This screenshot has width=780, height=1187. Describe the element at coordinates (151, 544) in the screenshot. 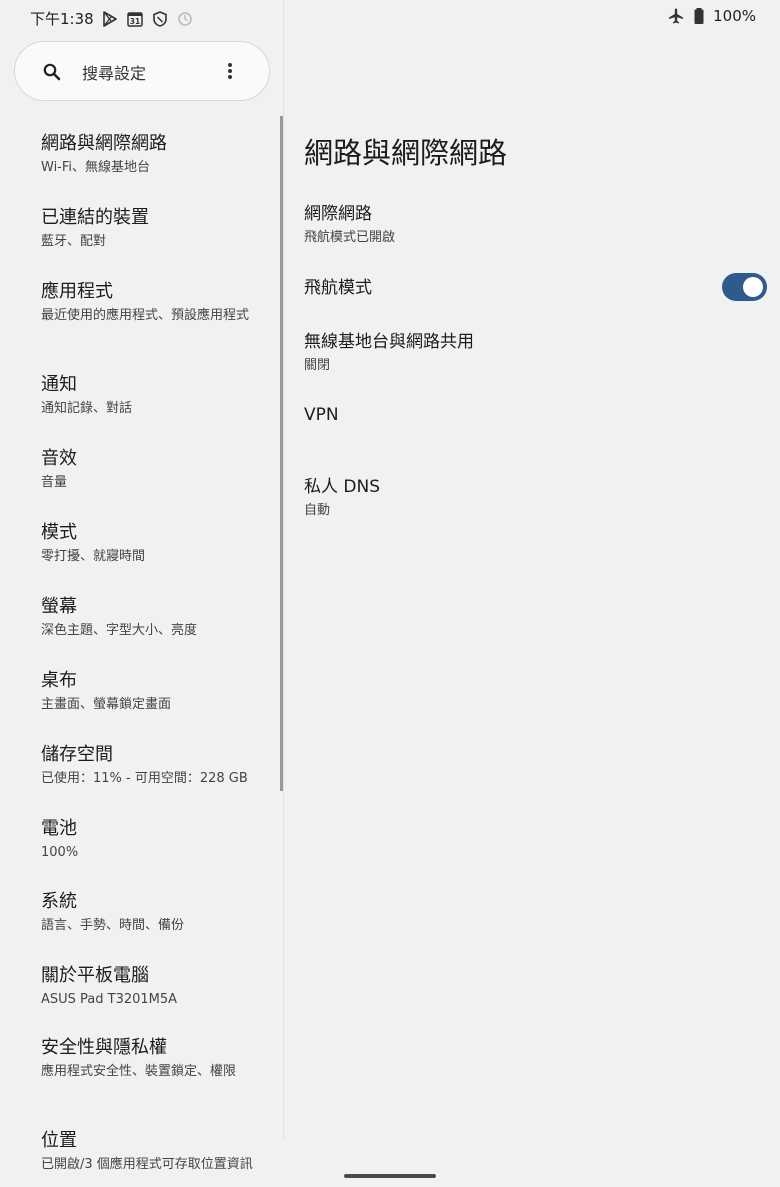

I see `menu-item-modes: 模式 零打擾、就寢時間` at that location.